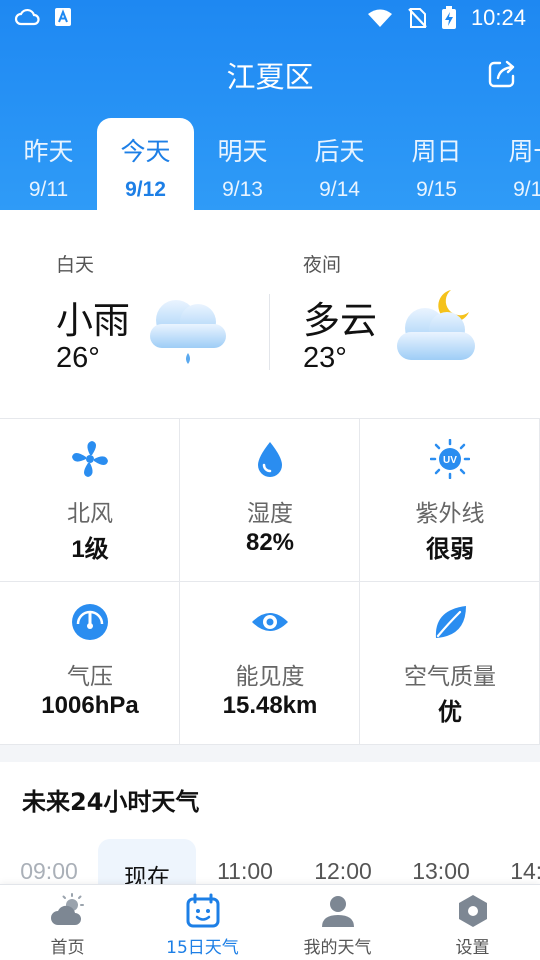 The image size is (540, 960). I want to click on air-quality-value: 优, so click(450, 712).